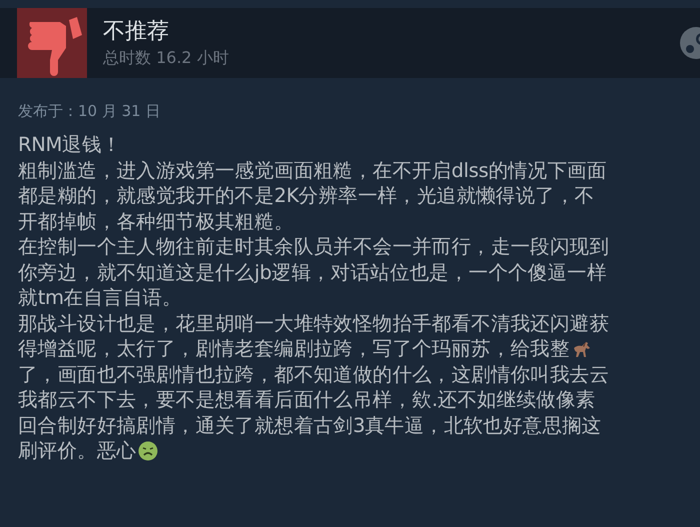 Image resolution: width=700 pixels, height=527 pixels. I want to click on review-verdict: 不推荐, so click(136, 32).